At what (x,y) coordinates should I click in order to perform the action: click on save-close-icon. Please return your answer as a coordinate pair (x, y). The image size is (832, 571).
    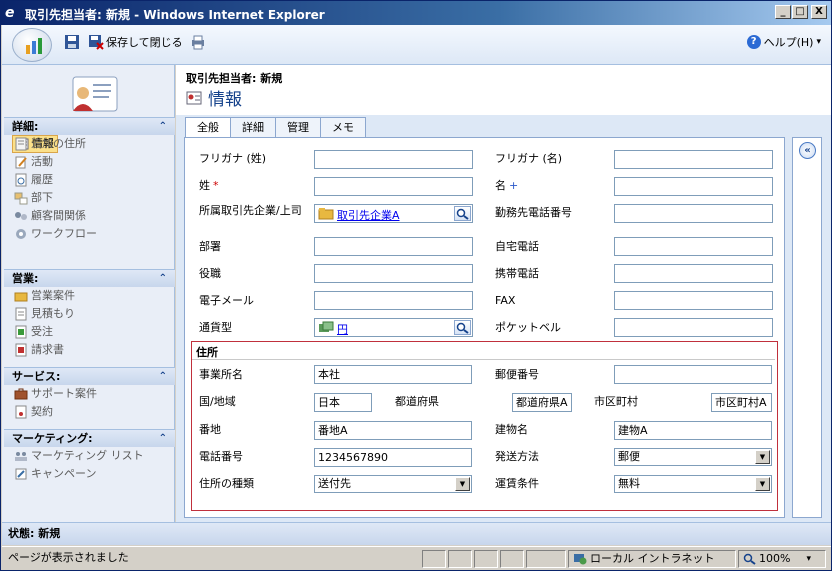
    Looking at the image, I should click on (96, 42).